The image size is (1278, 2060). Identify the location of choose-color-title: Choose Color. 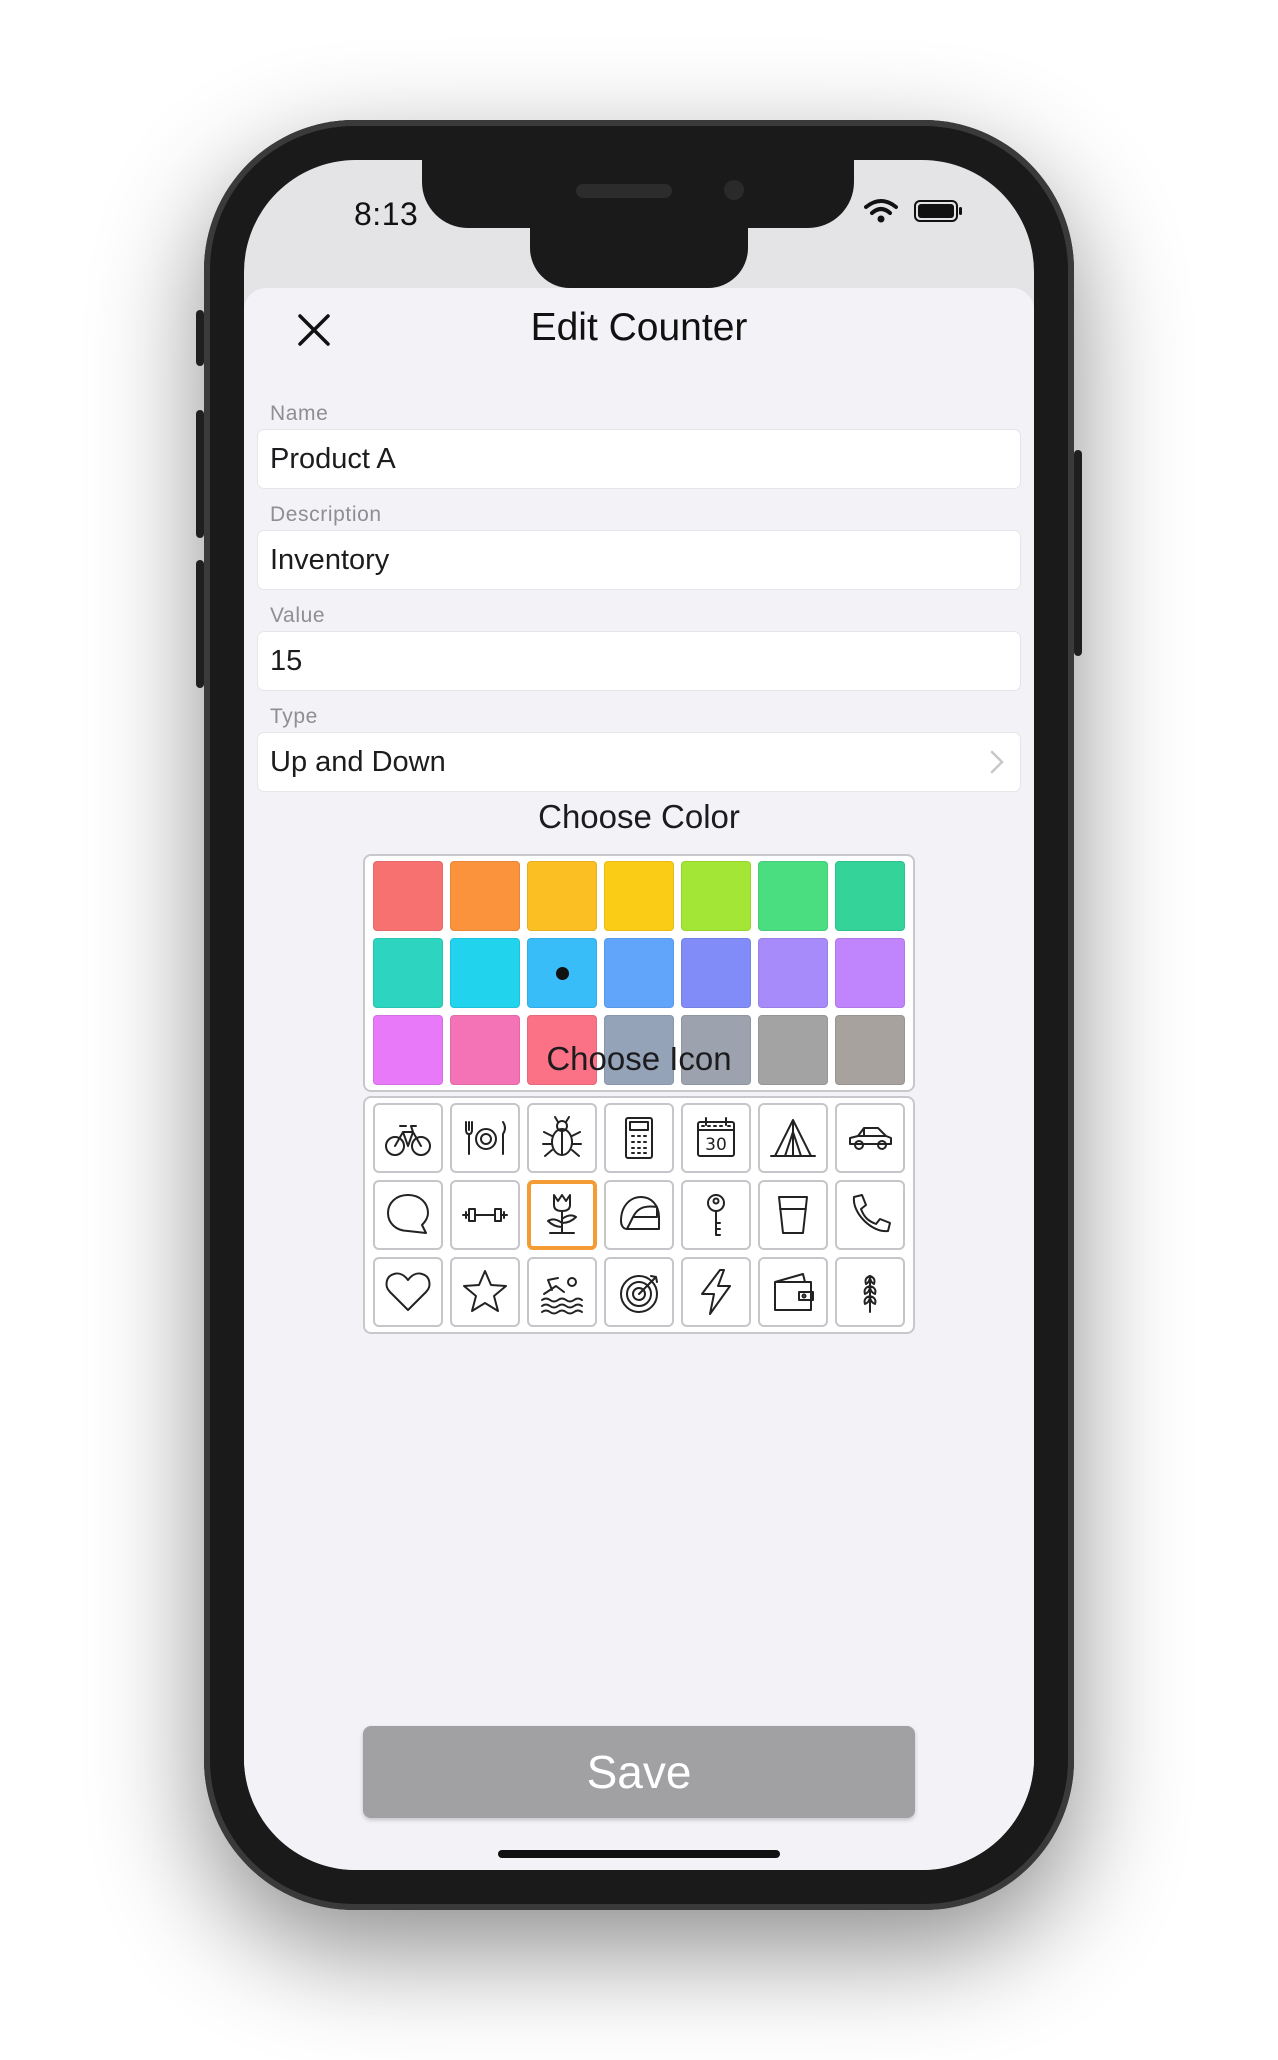
(639, 816).